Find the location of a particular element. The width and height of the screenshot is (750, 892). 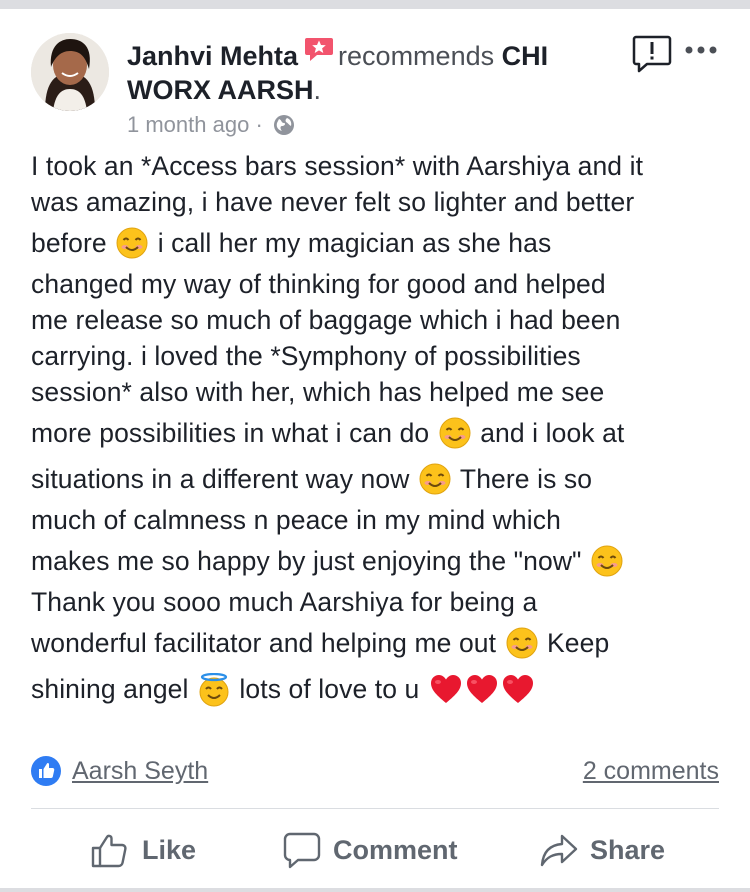

reactor-name-link: Aarsh Seyth is located at coordinates (140, 771).